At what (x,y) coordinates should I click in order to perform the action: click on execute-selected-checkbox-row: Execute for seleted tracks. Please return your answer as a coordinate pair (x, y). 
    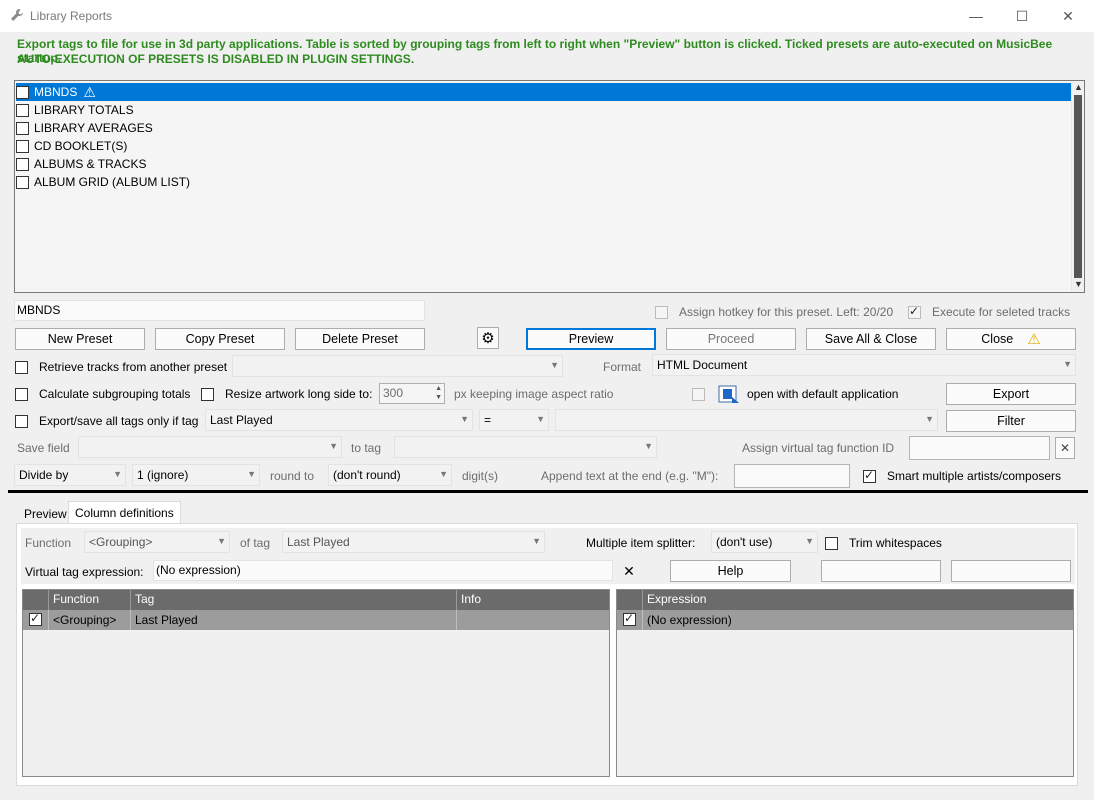
    Looking at the image, I should click on (989, 311).